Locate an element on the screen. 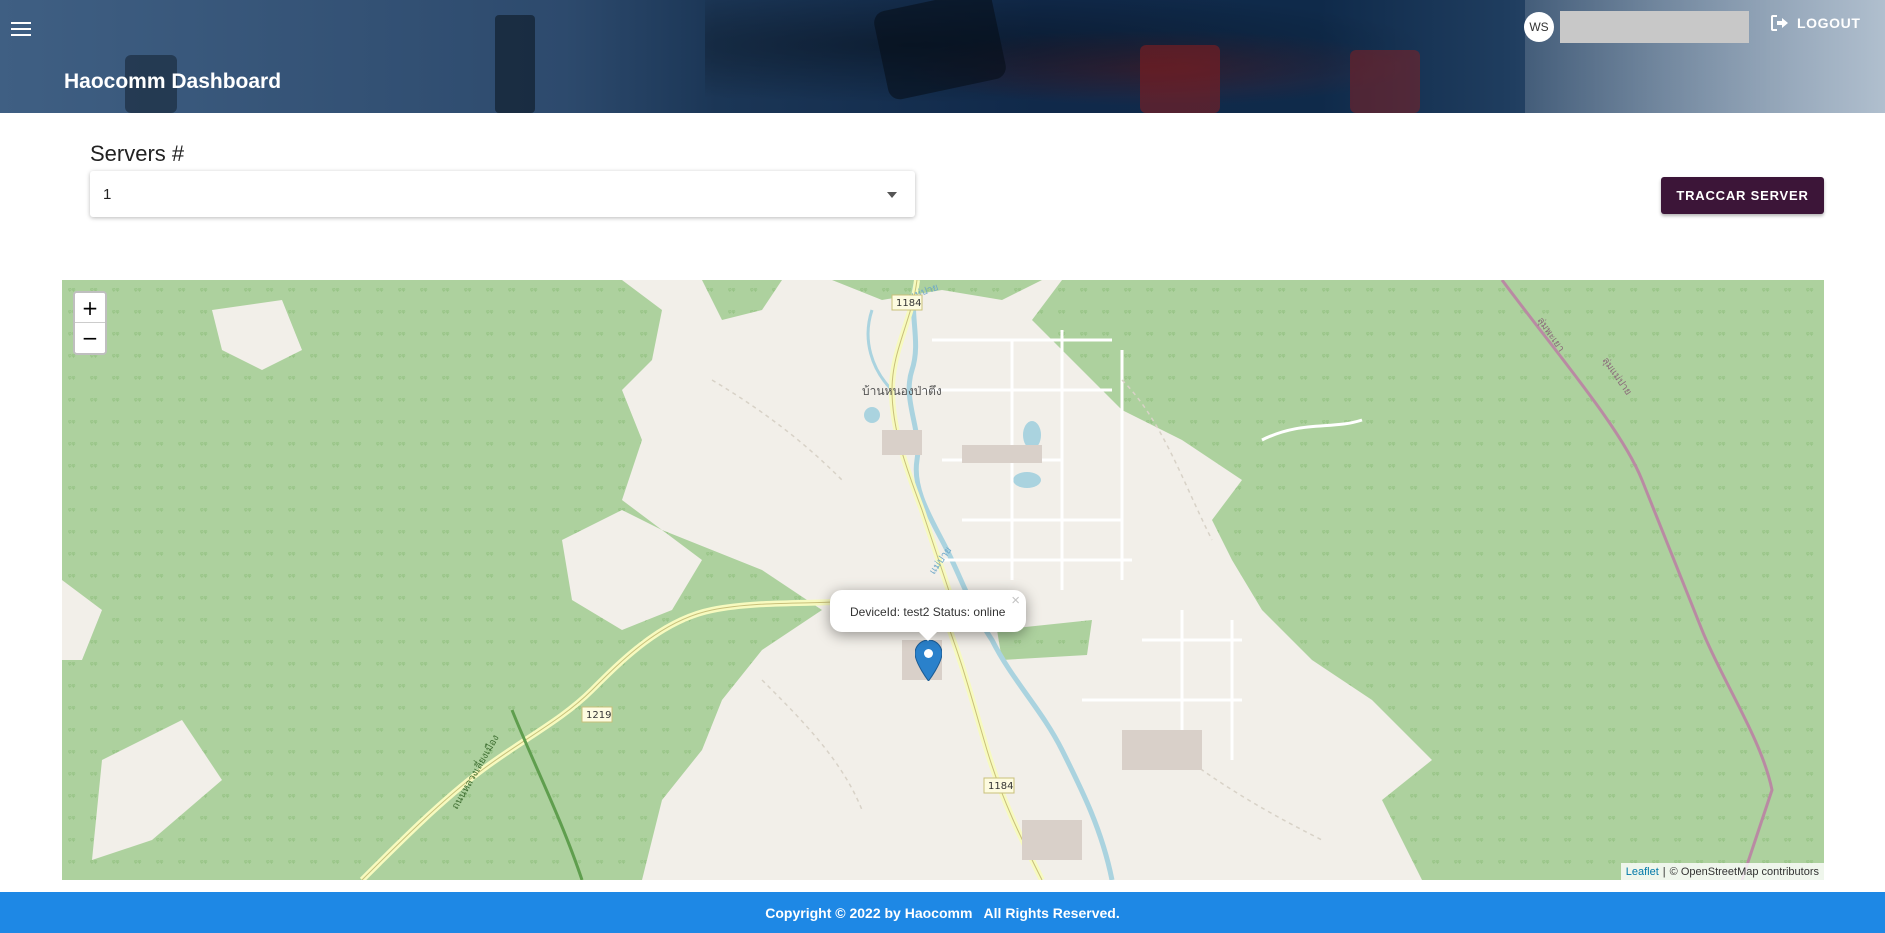  app-header: Haocomm Dashboard WS LOGOUT is located at coordinates (942, 56).